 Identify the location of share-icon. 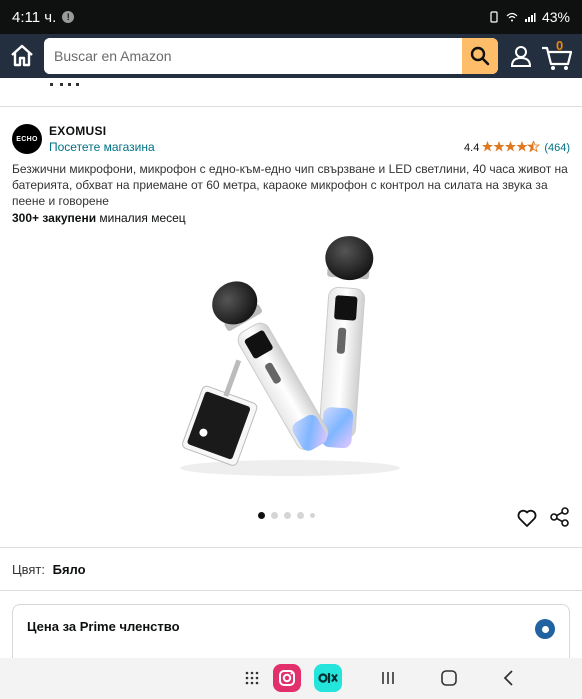
(560, 517).